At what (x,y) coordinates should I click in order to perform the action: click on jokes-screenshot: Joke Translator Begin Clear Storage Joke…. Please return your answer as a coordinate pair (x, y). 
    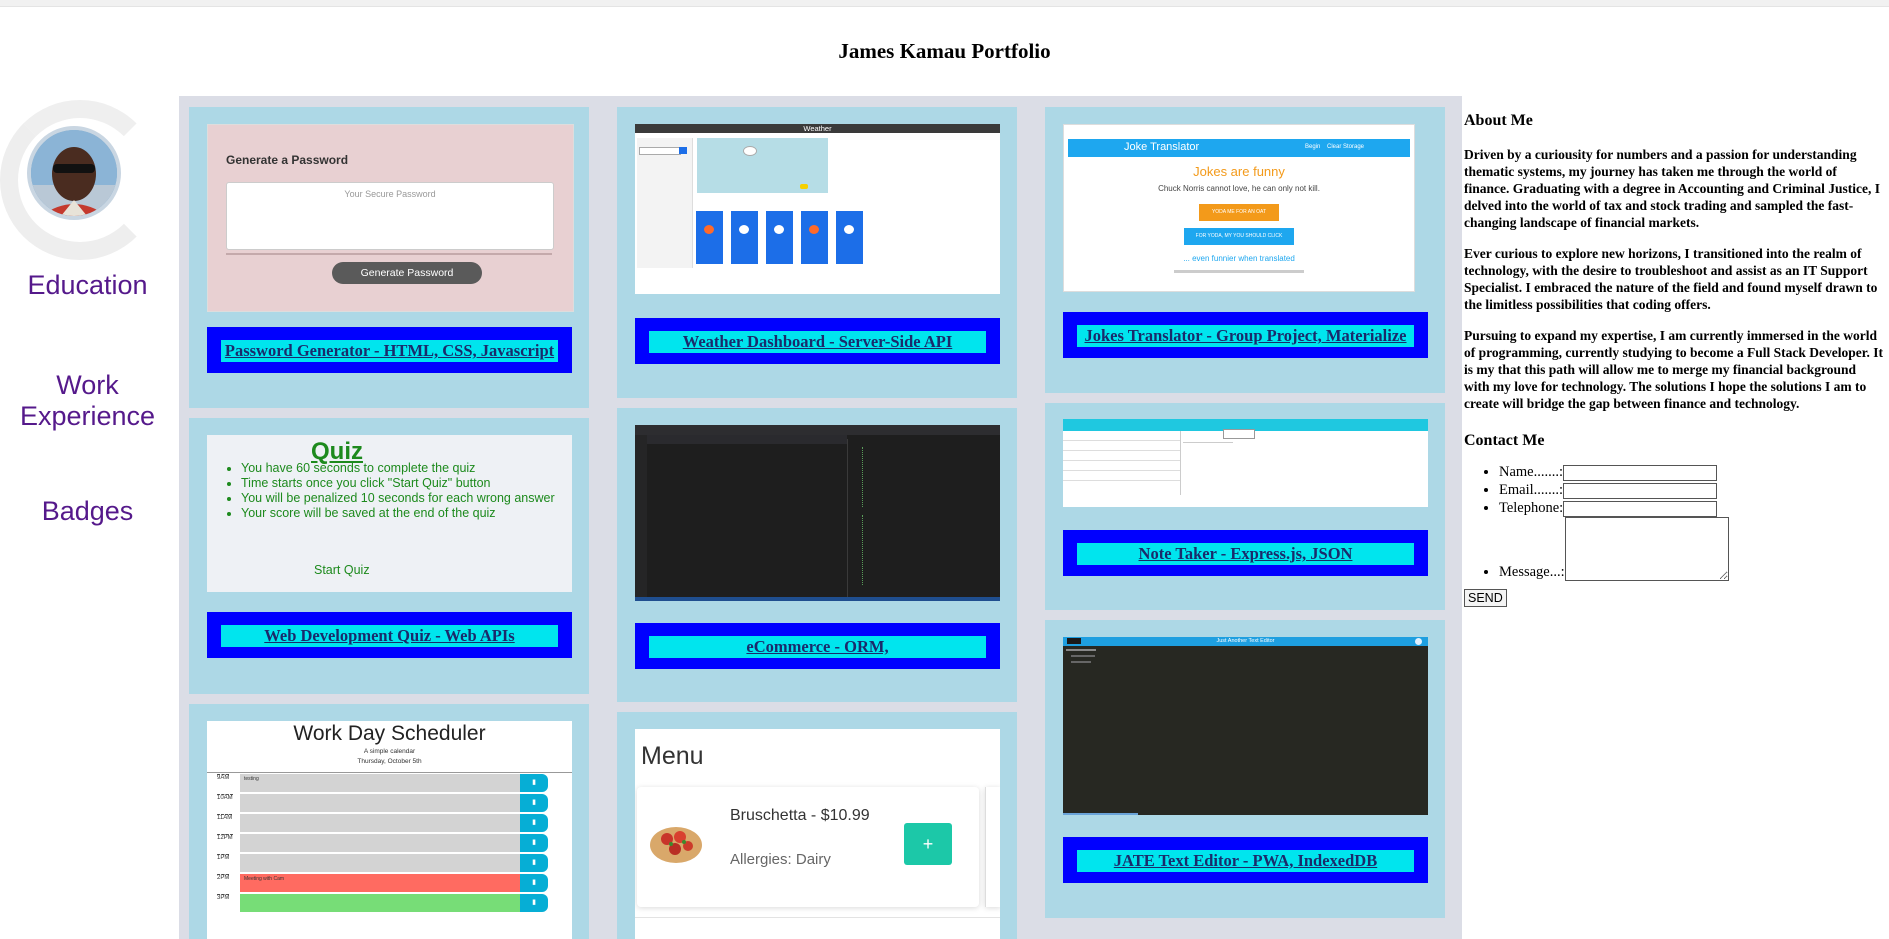
    Looking at the image, I should click on (1239, 208).